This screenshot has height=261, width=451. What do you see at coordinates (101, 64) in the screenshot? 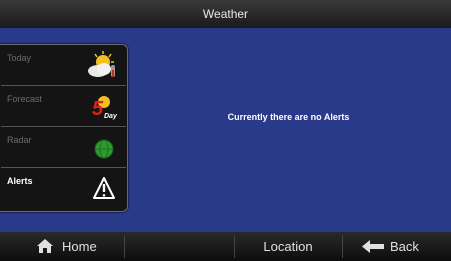
I see `partly-cloudy-icon` at bounding box center [101, 64].